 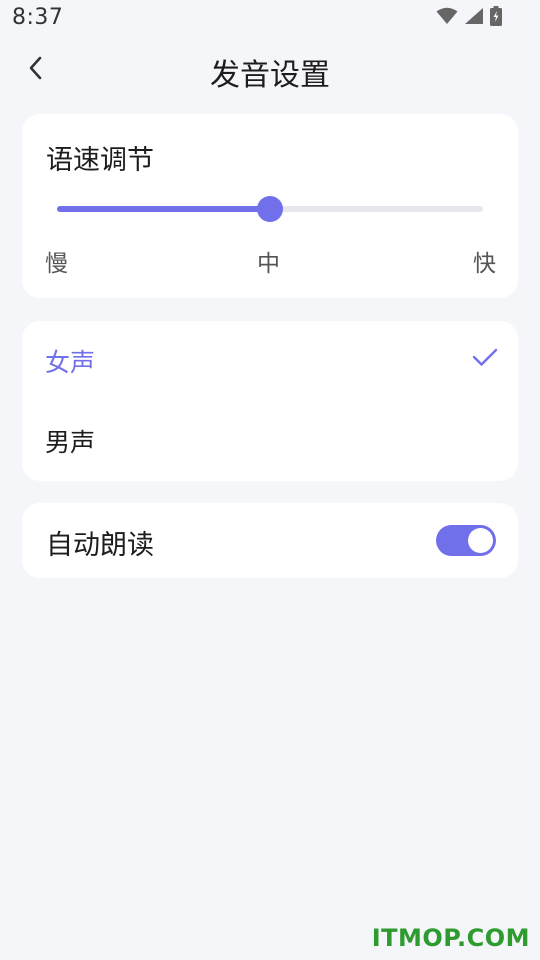 What do you see at coordinates (480, 540) in the screenshot?
I see `toggle-knob` at bounding box center [480, 540].